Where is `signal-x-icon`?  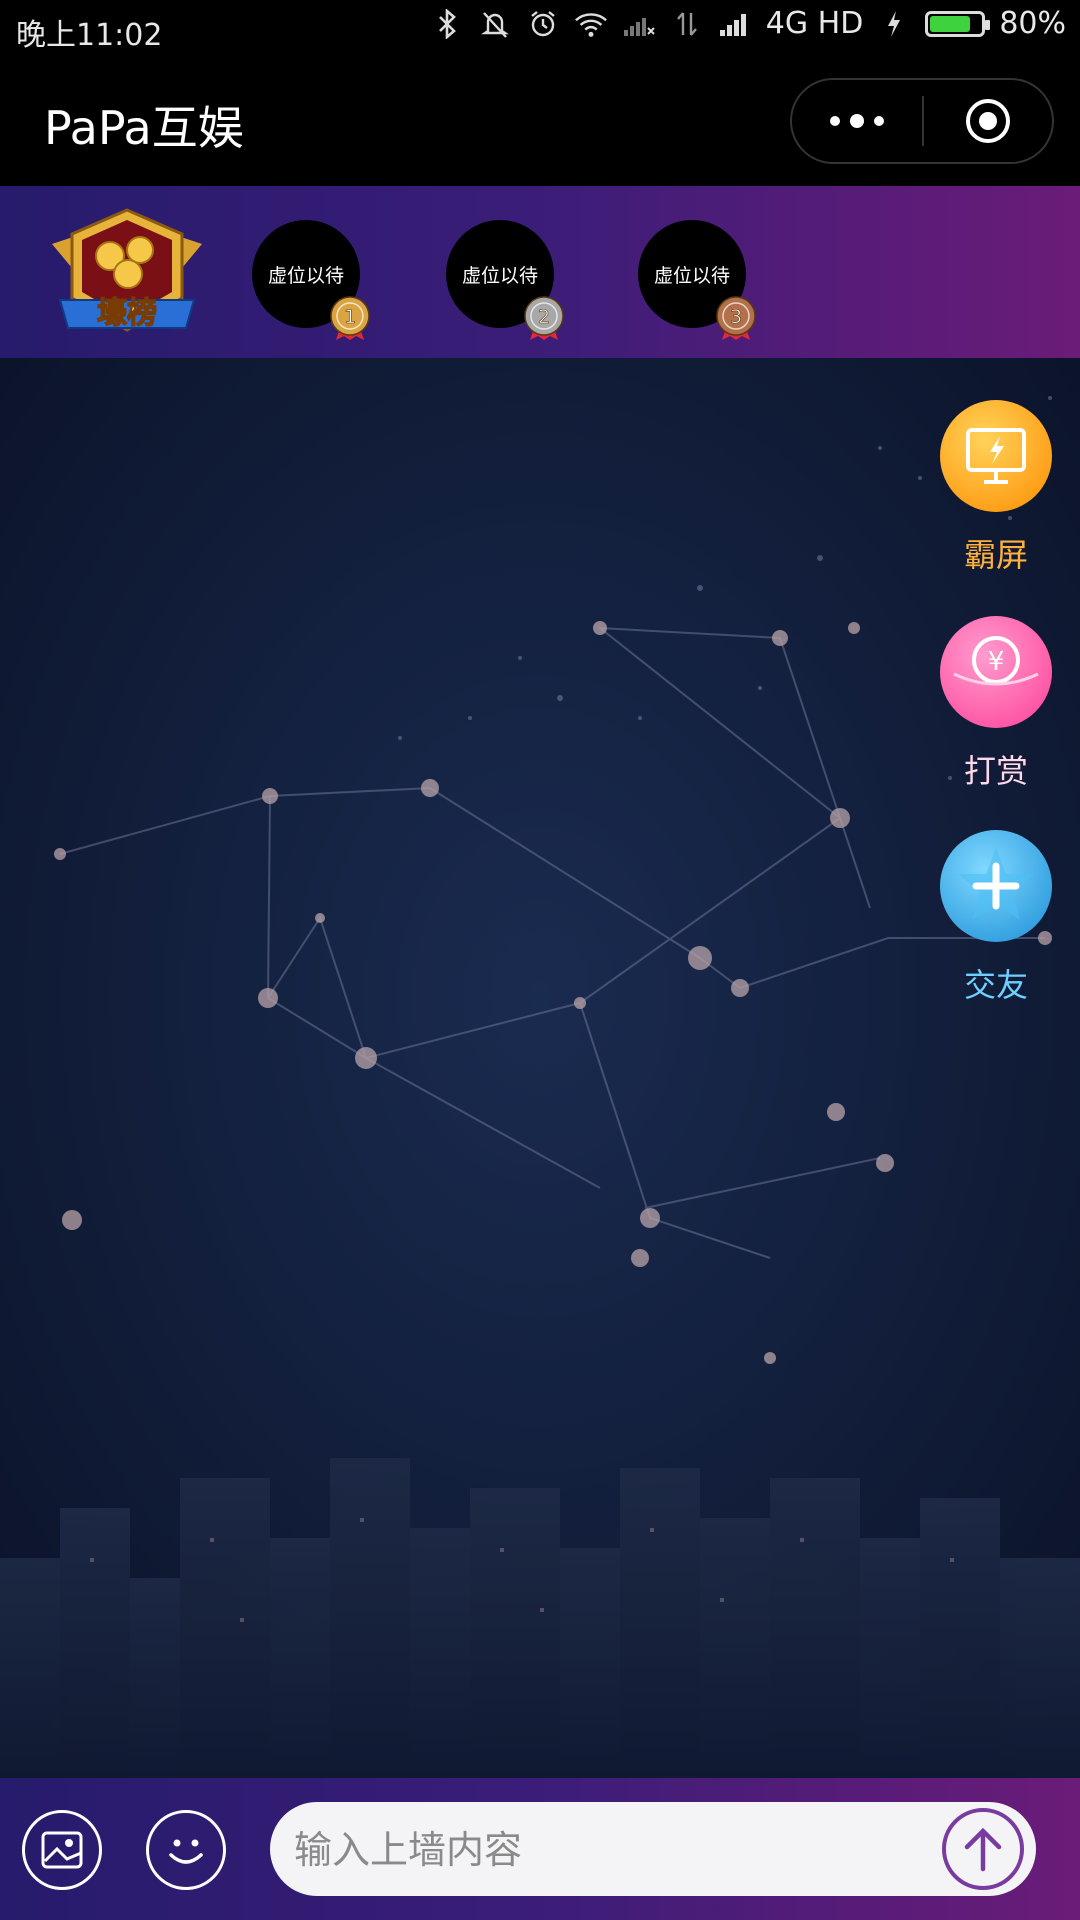
signal-x-icon is located at coordinates (639, 24).